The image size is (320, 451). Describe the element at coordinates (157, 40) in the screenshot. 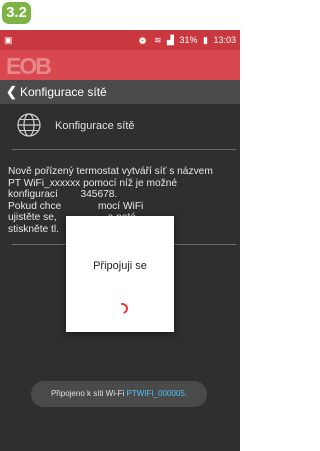

I see `wifi-icon: ≋` at that location.